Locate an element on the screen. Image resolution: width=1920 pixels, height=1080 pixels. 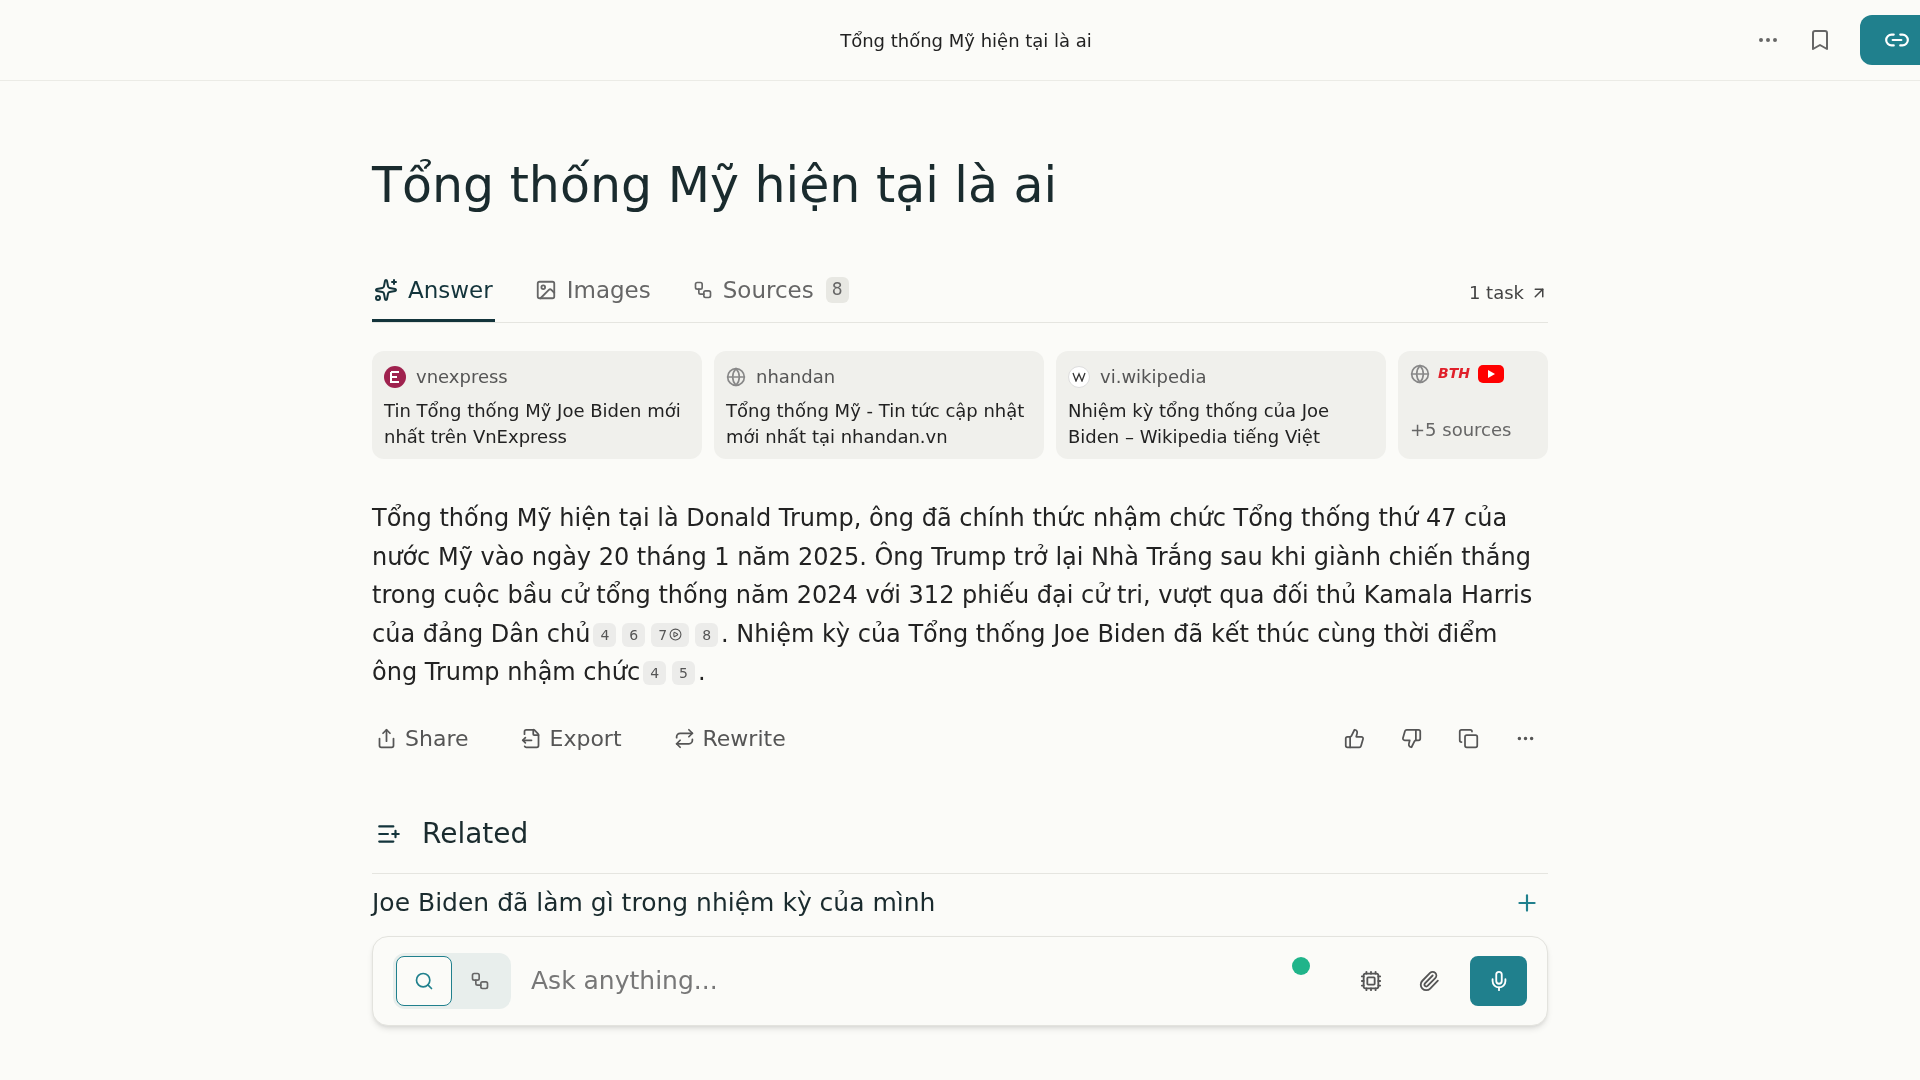
citation-badge: 5 is located at coordinates (683, 673).